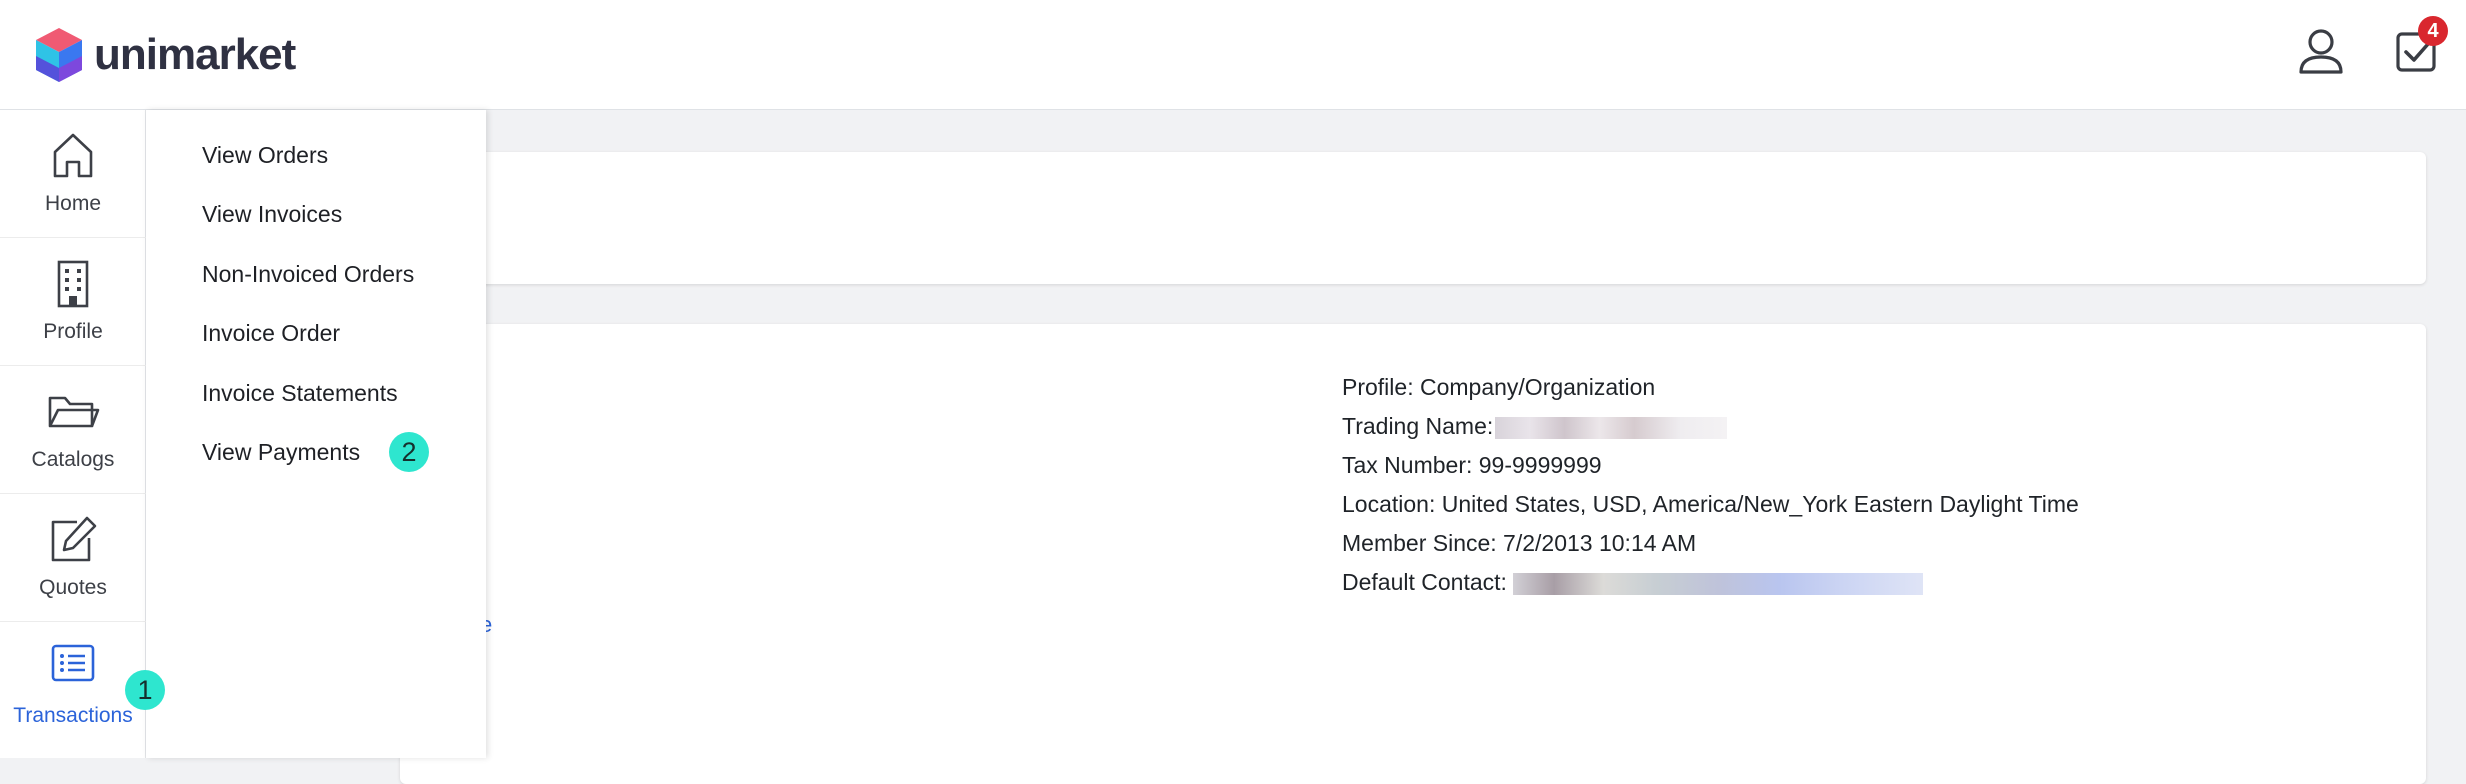 The height and width of the screenshot is (784, 2466). I want to click on menu-item-non-invoiced-orders: Non-Invoiced Orders, so click(308, 274).